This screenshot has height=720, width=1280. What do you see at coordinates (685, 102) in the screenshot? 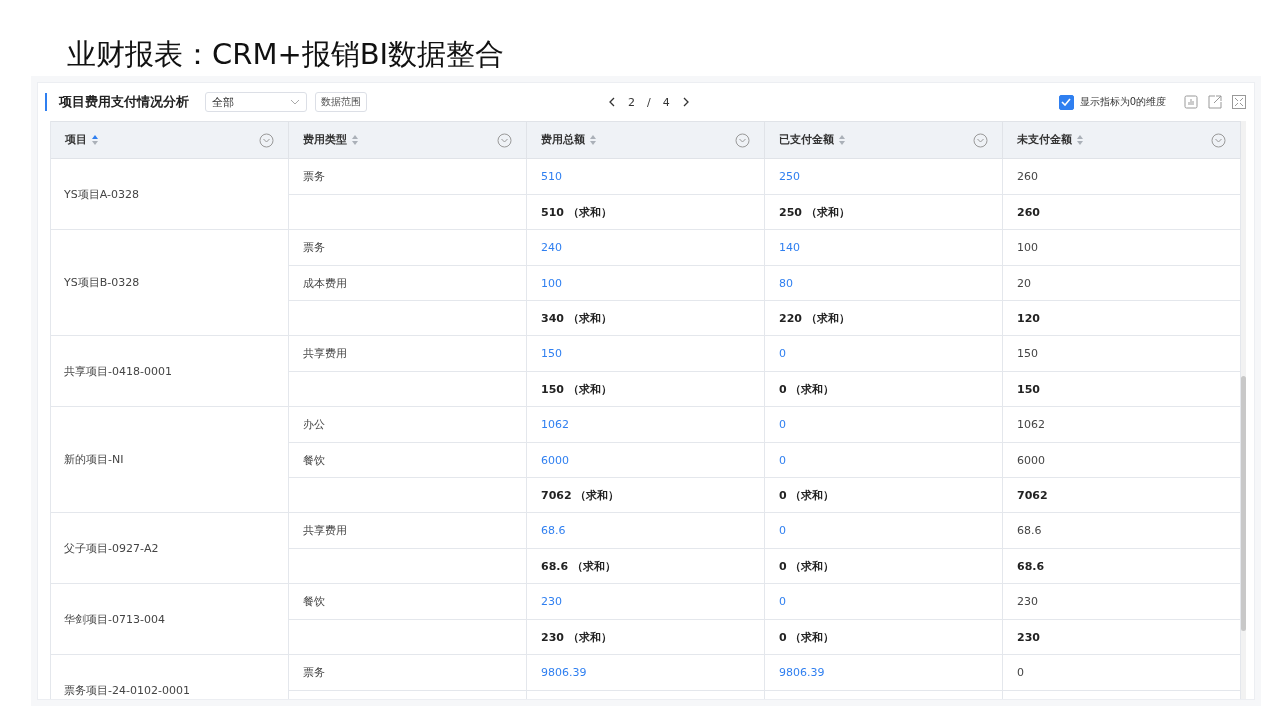
I see `next-page-icon` at bounding box center [685, 102].